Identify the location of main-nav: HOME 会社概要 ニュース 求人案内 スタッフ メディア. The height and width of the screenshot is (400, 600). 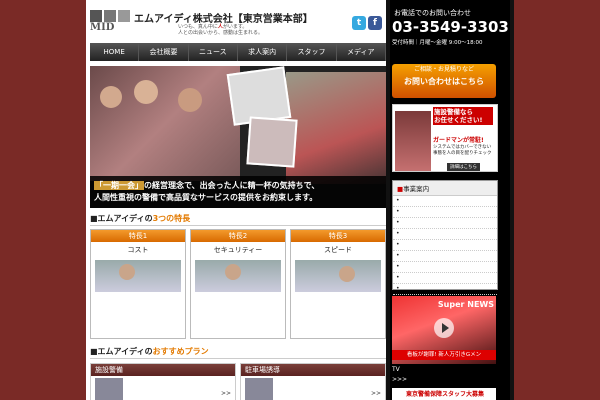
(238, 52).